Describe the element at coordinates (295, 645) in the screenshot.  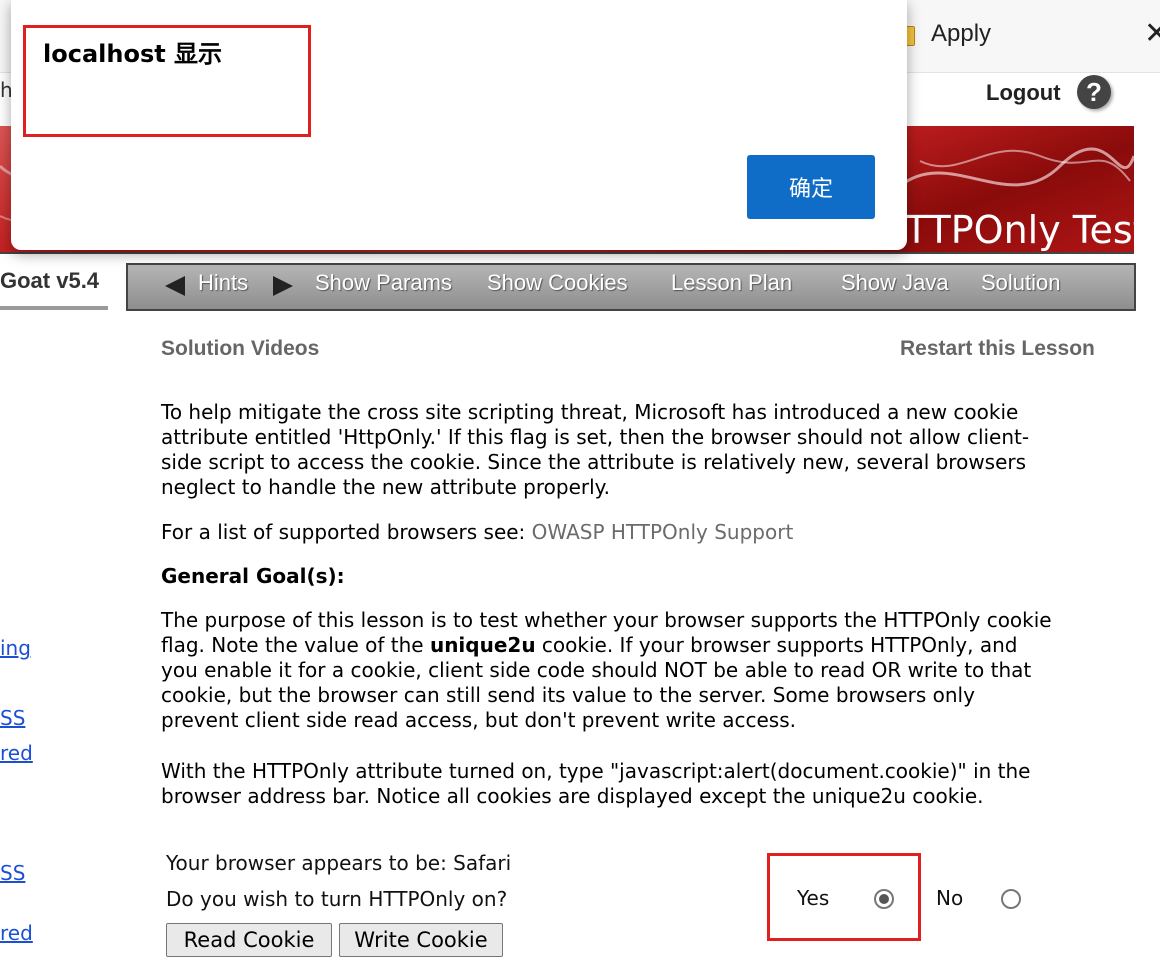
I see `purpose-text: flag. Note the value of the` at that location.